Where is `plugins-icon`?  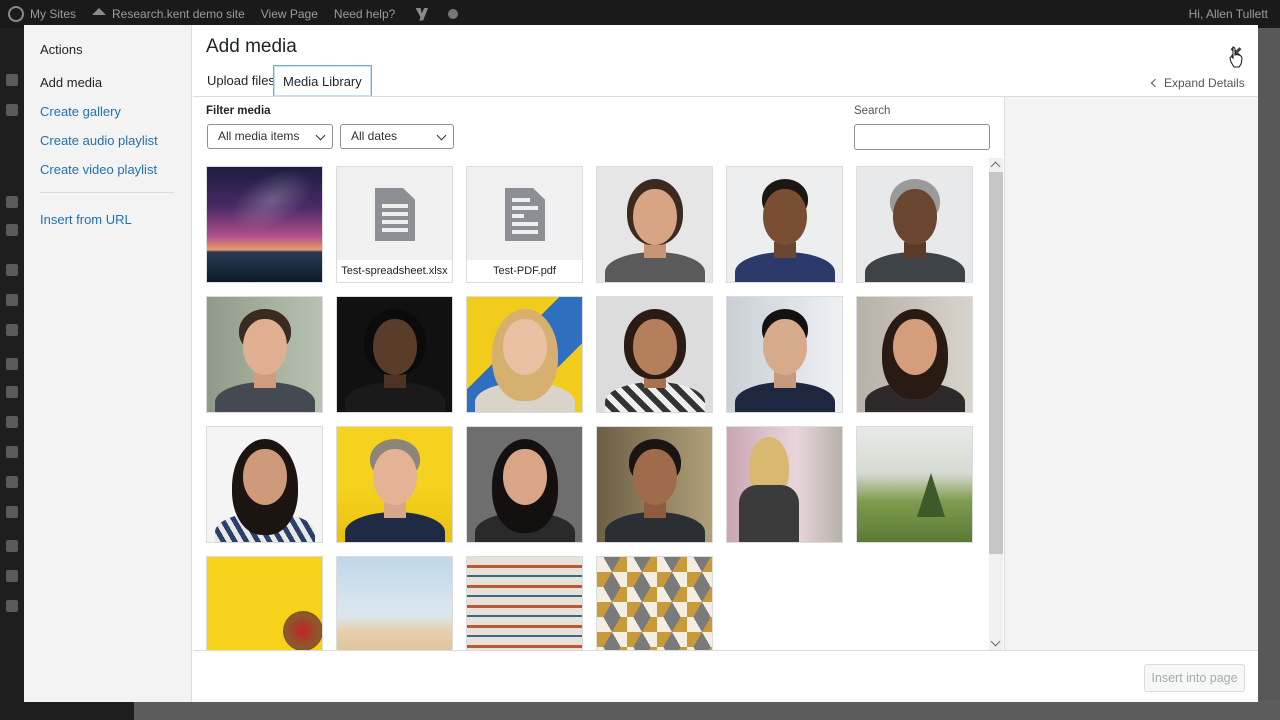 plugins-icon is located at coordinates (12, 392).